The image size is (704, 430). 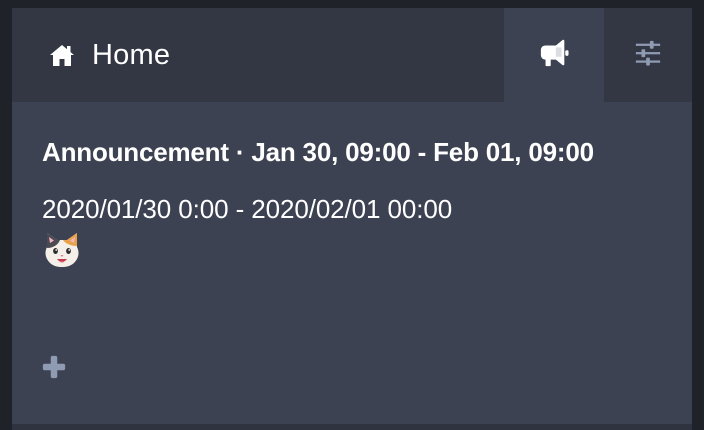 I want to click on plus-icon, so click(x=54, y=369).